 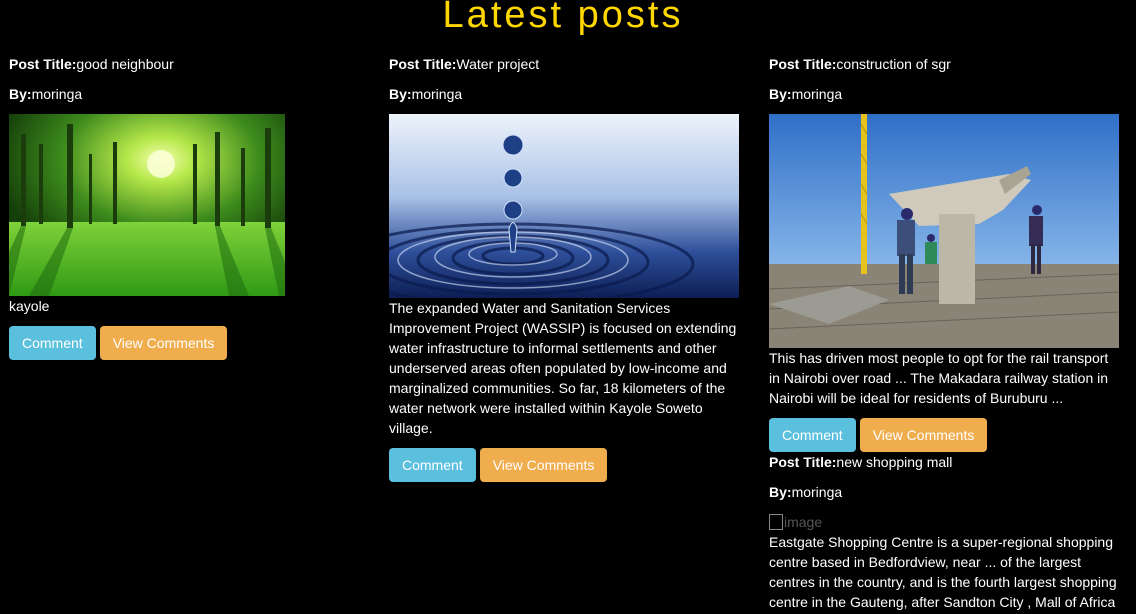 What do you see at coordinates (184, 64) in the screenshot?
I see `post-title-line: Post Title:good neighbour` at bounding box center [184, 64].